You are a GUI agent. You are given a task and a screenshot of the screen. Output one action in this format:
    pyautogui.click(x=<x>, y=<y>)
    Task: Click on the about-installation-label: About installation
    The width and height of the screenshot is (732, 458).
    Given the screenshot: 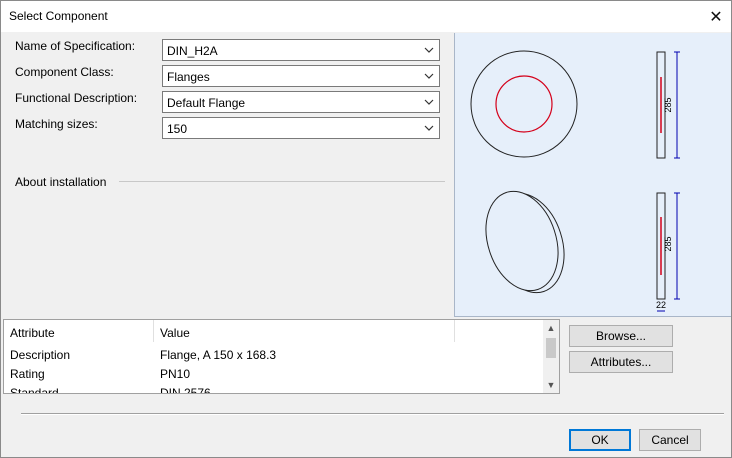 What is the action you would take?
    pyautogui.click(x=61, y=182)
    